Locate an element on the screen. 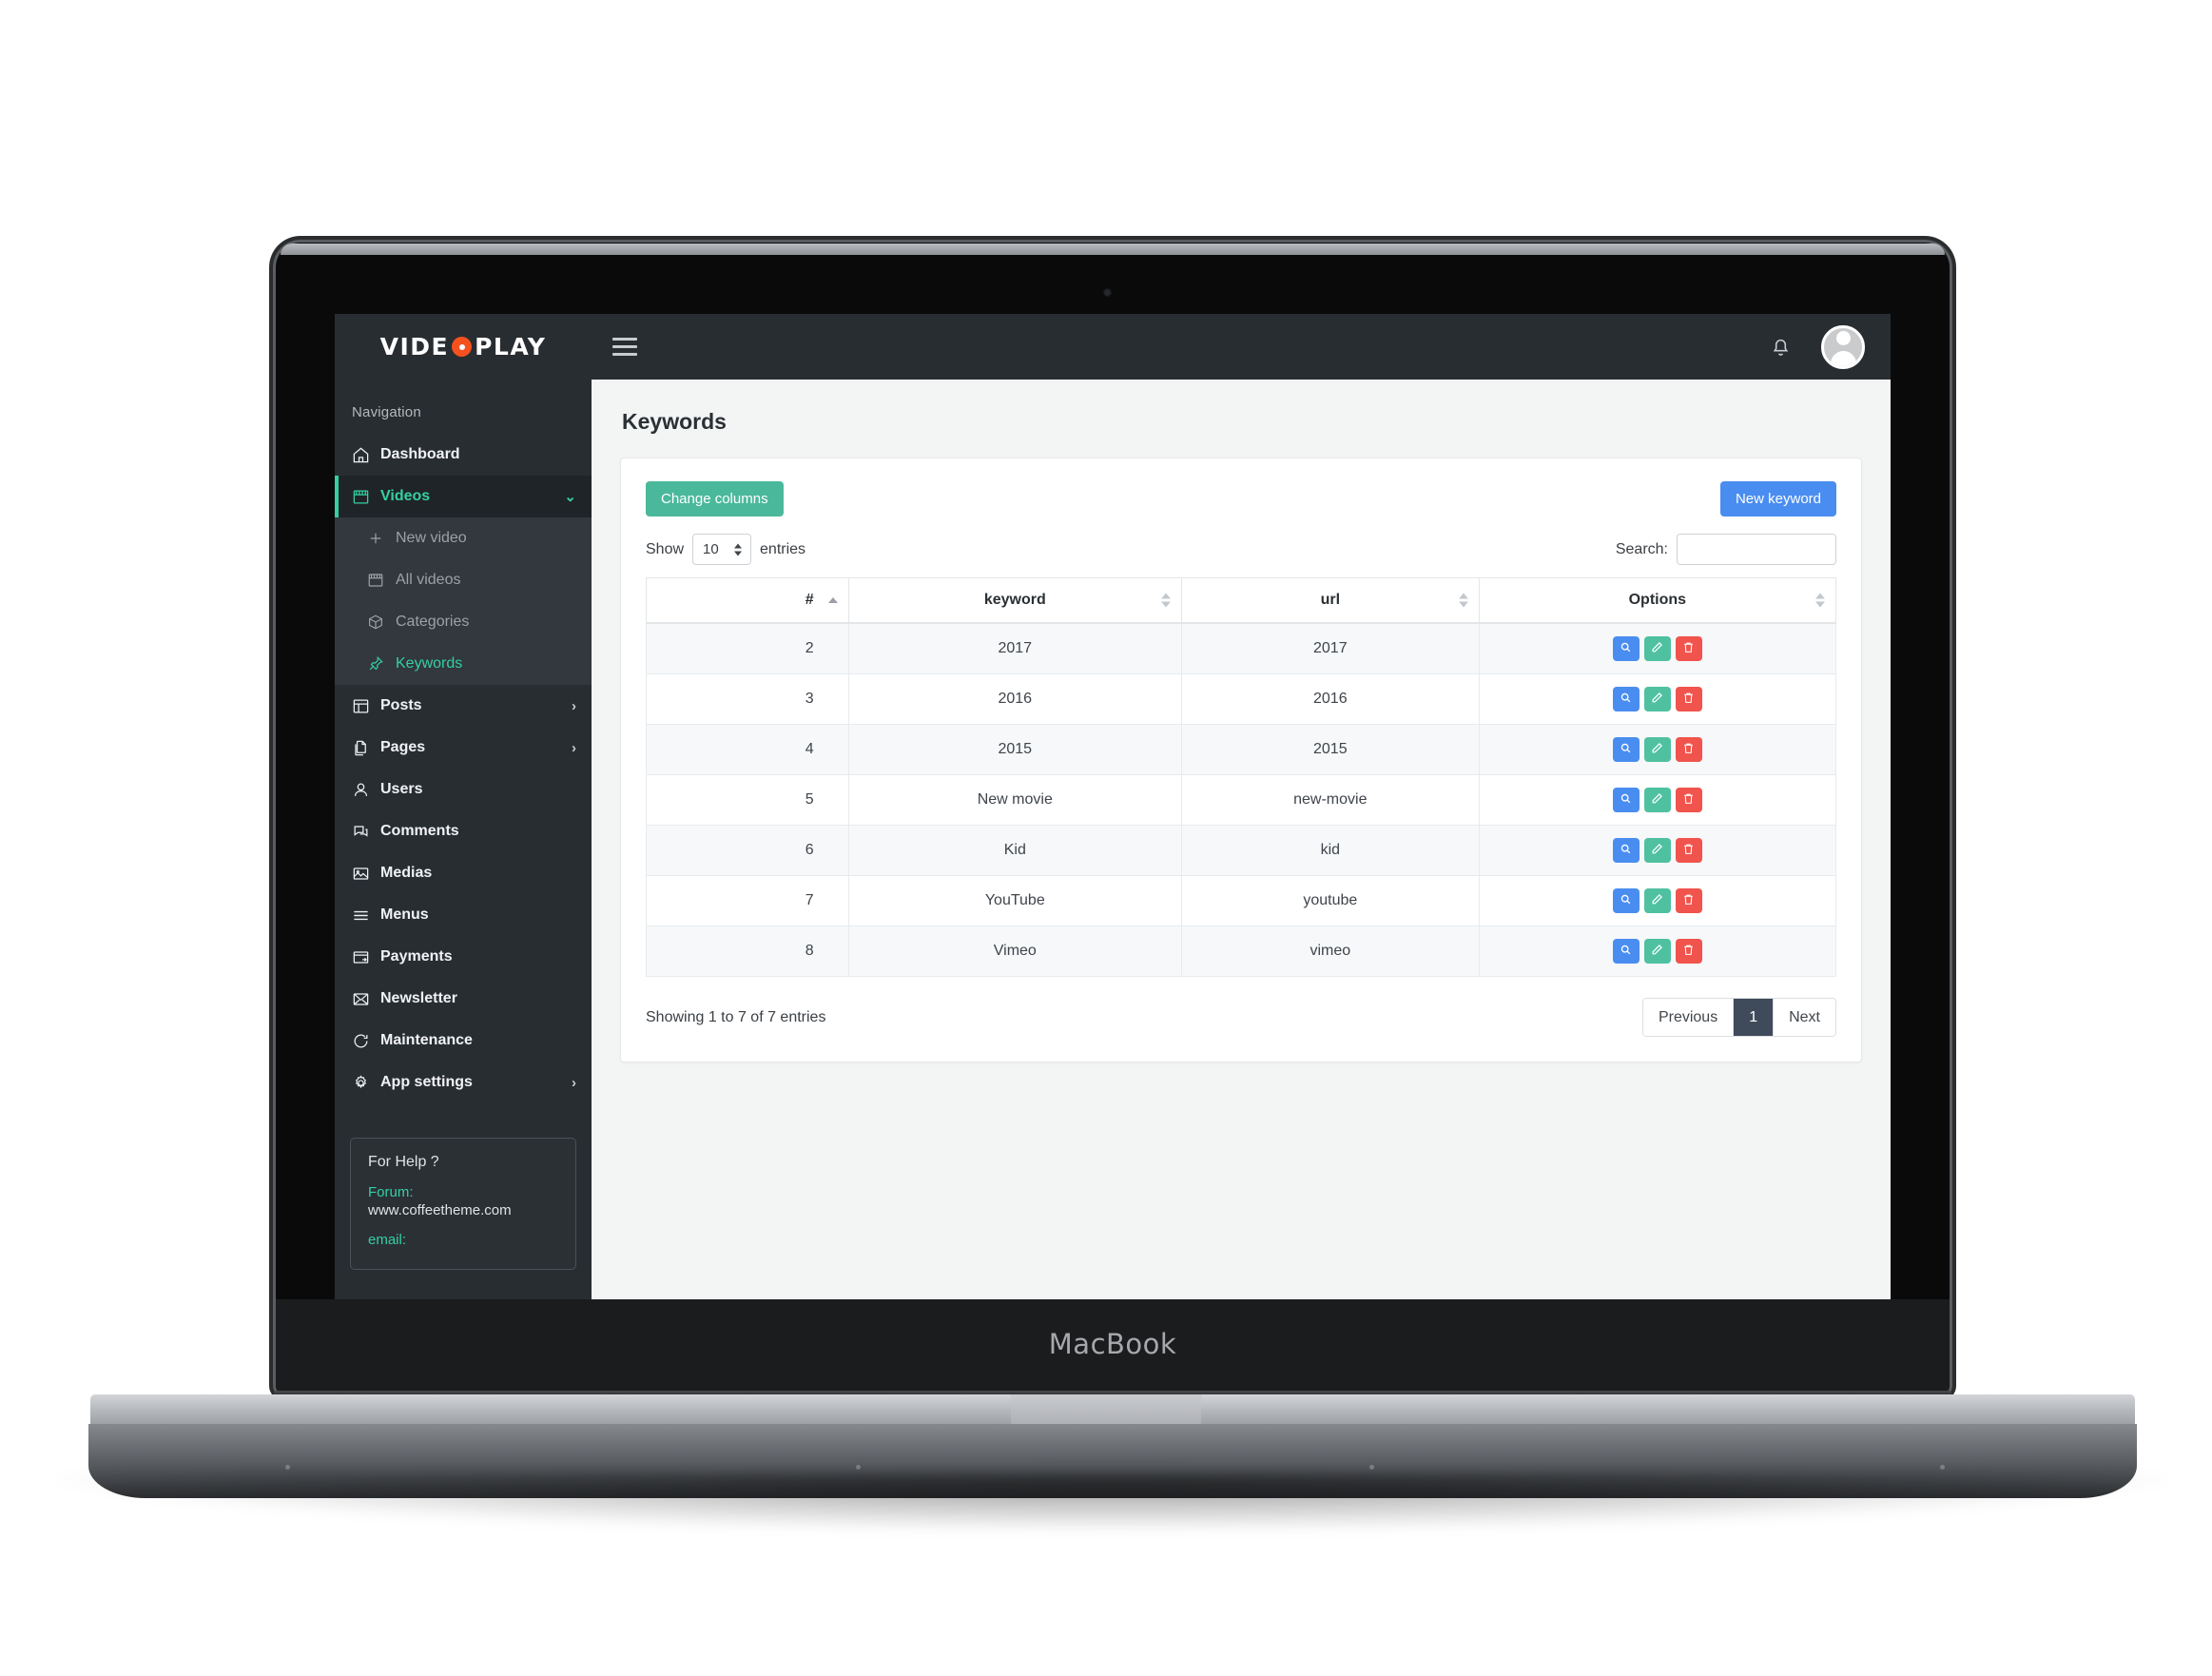 This screenshot has height=1676, width=2212. sidebar-subitem-all-videos: All videos is located at coordinates (463, 580).